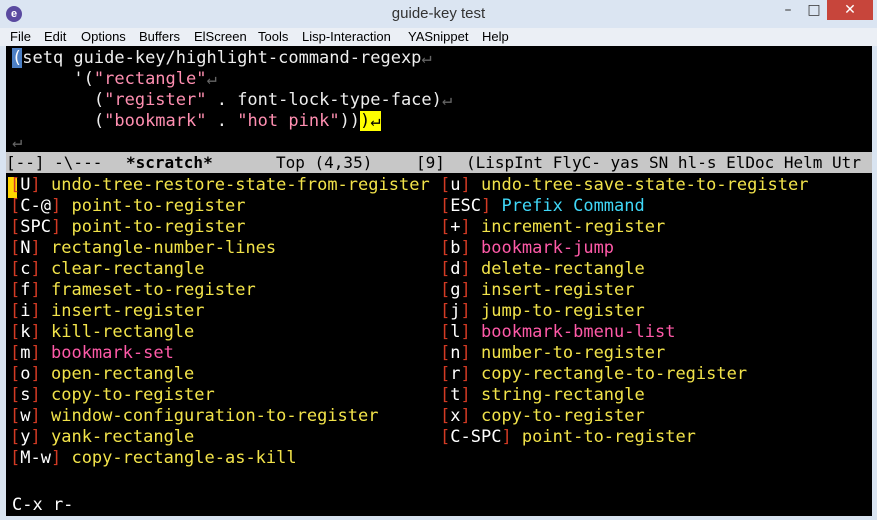 The height and width of the screenshot is (520, 877). I want to click on guide-key-entry: [i] insert-register, so click(107, 311).